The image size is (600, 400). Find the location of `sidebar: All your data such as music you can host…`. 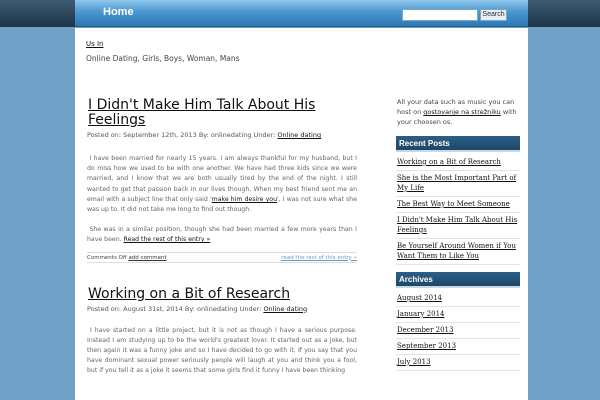

sidebar: All your data such as music you can host… is located at coordinates (458, 234).